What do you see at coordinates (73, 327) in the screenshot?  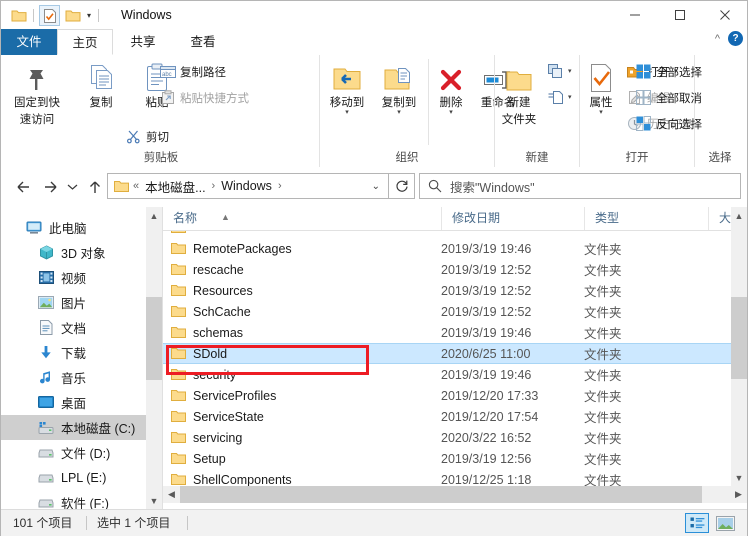 I see `sidebar-item-documents: 文档` at bounding box center [73, 327].